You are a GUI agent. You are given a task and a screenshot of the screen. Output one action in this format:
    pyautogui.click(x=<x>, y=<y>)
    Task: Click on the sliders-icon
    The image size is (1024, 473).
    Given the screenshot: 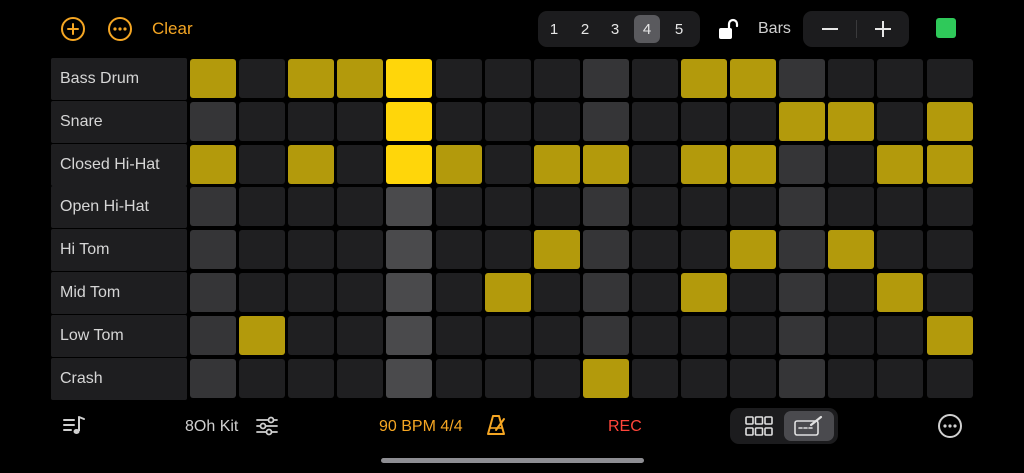 What is the action you would take?
    pyautogui.click(x=267, y=426)
    